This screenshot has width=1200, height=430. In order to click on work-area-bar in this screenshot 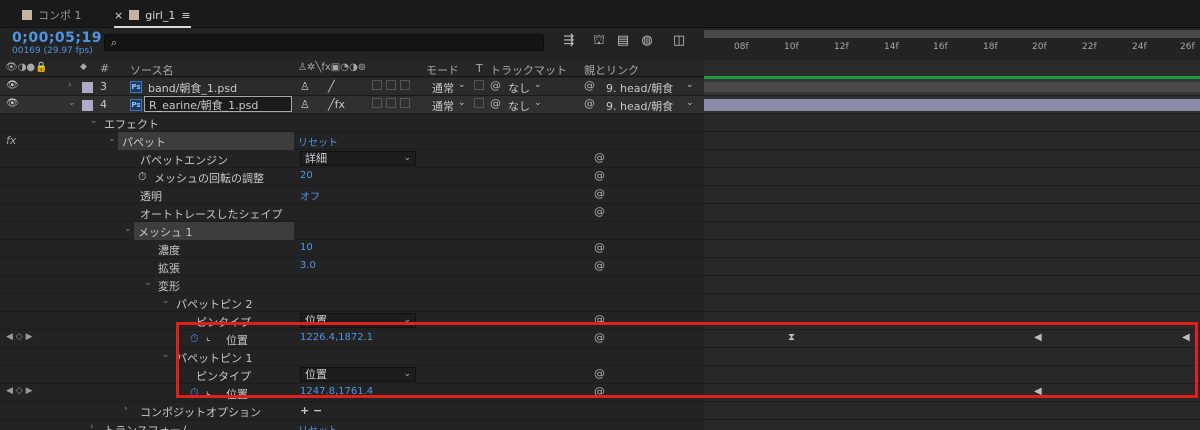, I will do `click(952, 34)`.